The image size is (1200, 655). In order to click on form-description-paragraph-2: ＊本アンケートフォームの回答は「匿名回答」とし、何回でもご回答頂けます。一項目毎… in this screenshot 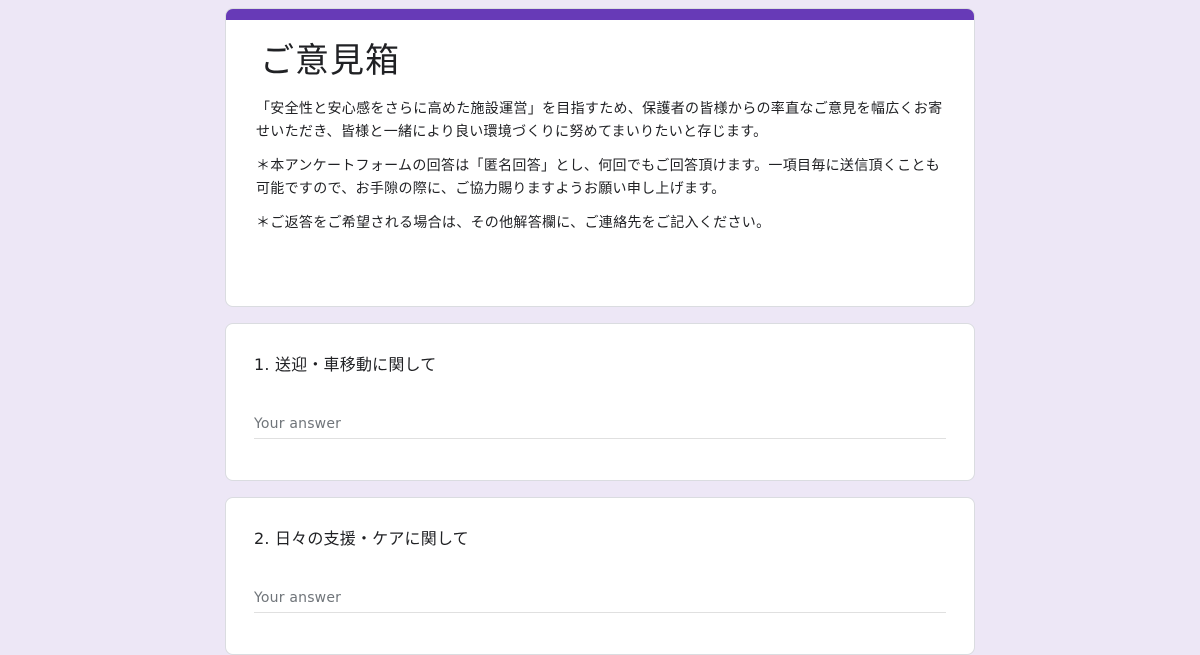, I will do `click(598, 177)`.